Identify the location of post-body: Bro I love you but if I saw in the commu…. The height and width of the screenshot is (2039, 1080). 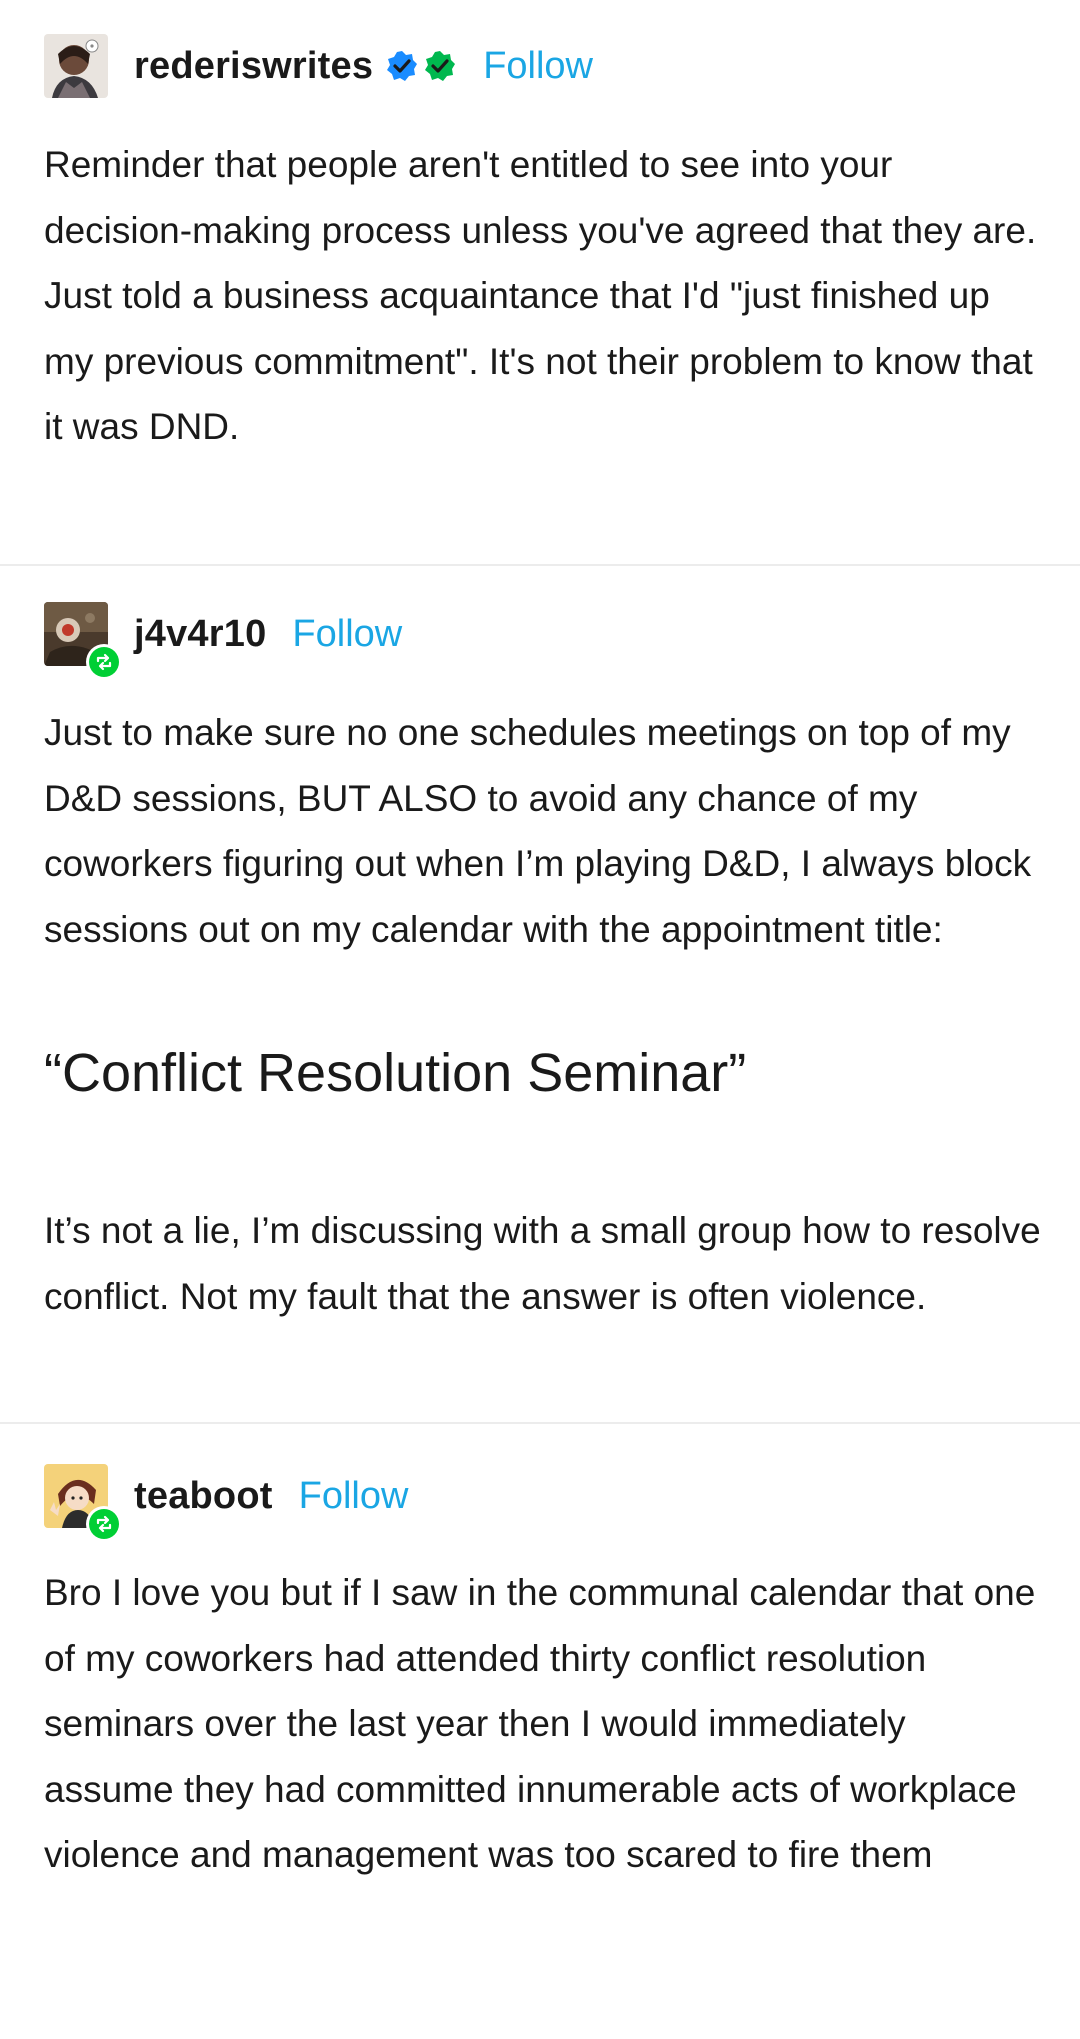
(540, 1723).